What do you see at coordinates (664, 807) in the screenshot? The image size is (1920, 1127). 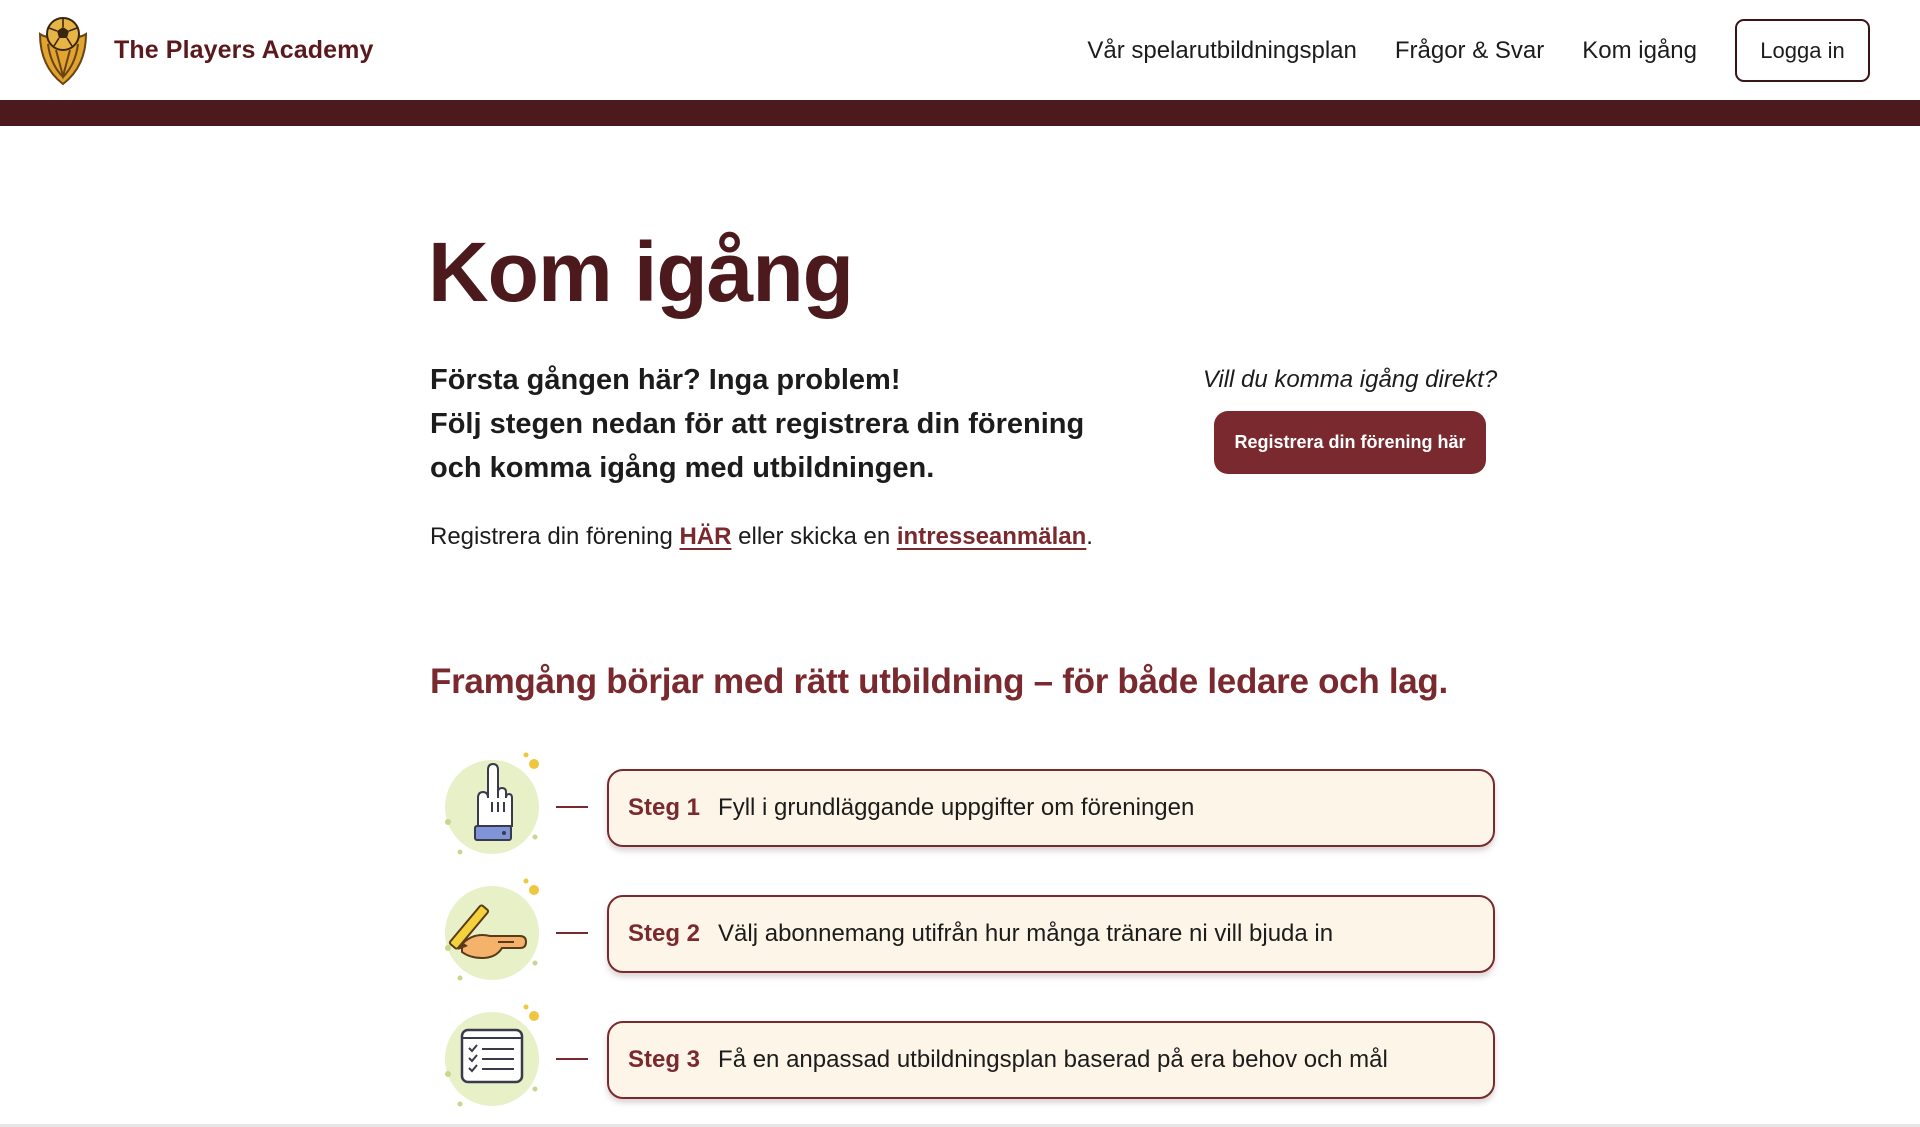 I see `step-label: Steg 1` at bounding box center [664, 807].